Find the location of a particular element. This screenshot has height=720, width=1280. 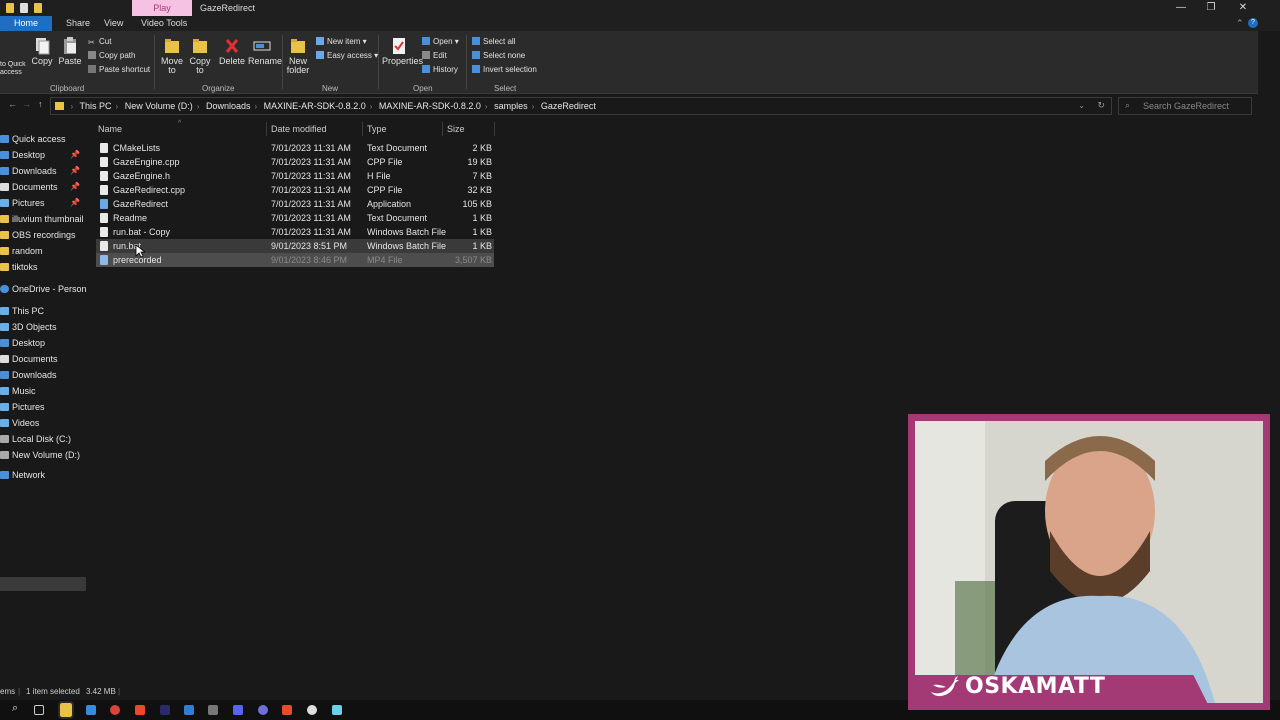

nav-item-documents: Documents 📌 is located at coordinates (43, 187).